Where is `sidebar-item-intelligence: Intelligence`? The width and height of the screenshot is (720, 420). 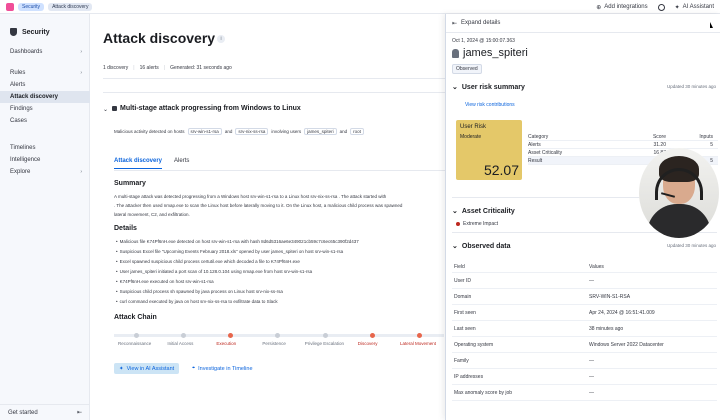 sidebar-item-intelligence: Intelligence is located at coordinates (45, 160).